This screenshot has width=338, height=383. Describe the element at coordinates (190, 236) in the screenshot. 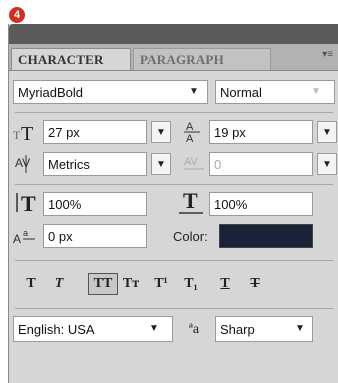

I see `color-label: Color:` at that location.